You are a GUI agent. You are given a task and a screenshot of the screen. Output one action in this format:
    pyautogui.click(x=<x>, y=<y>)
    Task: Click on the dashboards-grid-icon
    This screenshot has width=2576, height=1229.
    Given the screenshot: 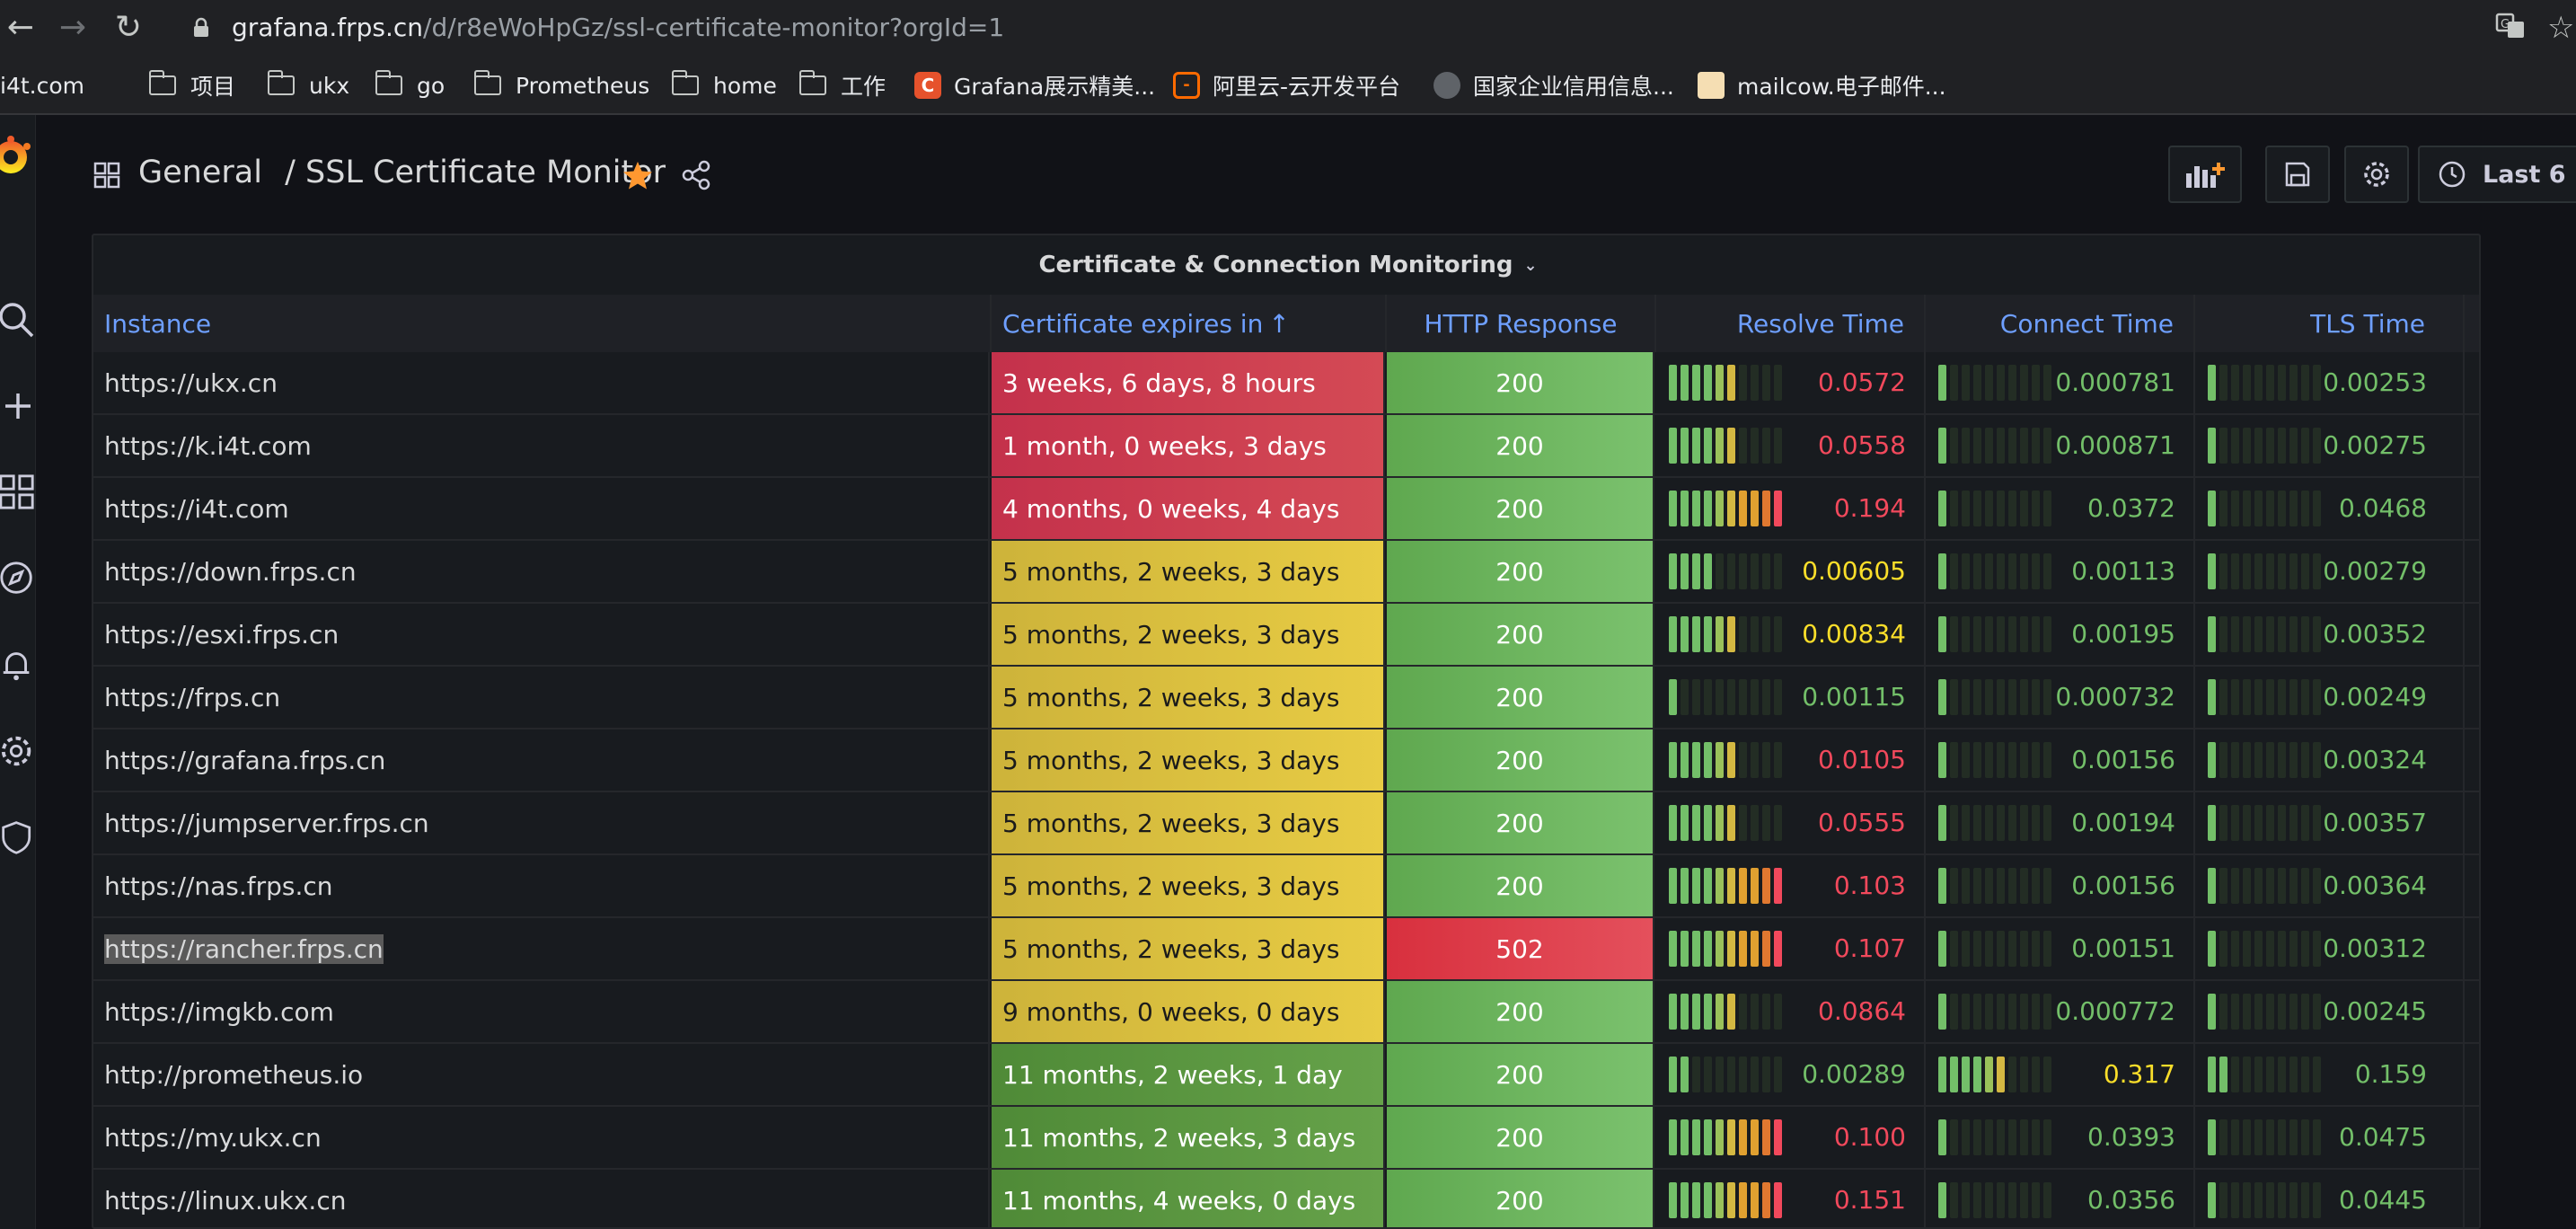 What is the action you would take?
    pyautogui.click(x=17, y=492)
    